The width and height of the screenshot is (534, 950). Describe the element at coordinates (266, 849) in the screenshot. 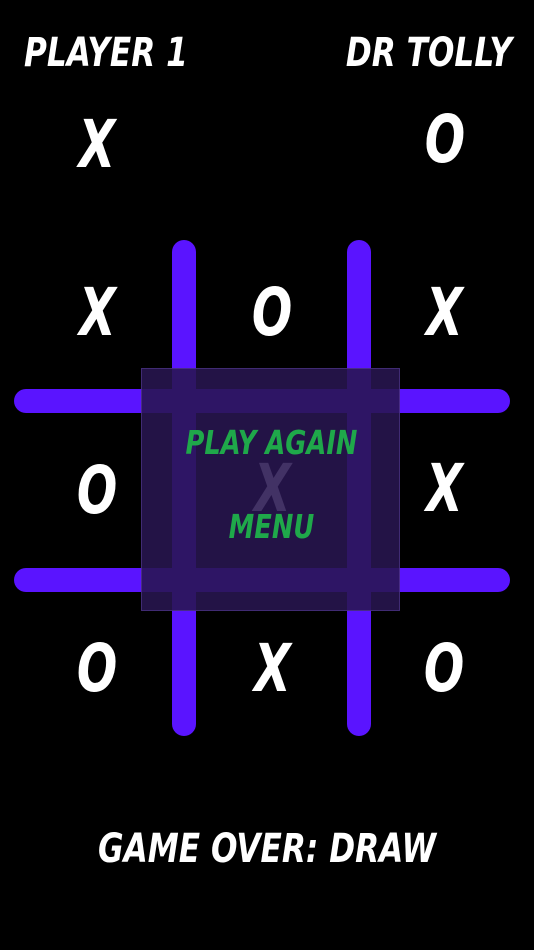

I see `game-status-text: GAME OVER: DRAW` at that location.